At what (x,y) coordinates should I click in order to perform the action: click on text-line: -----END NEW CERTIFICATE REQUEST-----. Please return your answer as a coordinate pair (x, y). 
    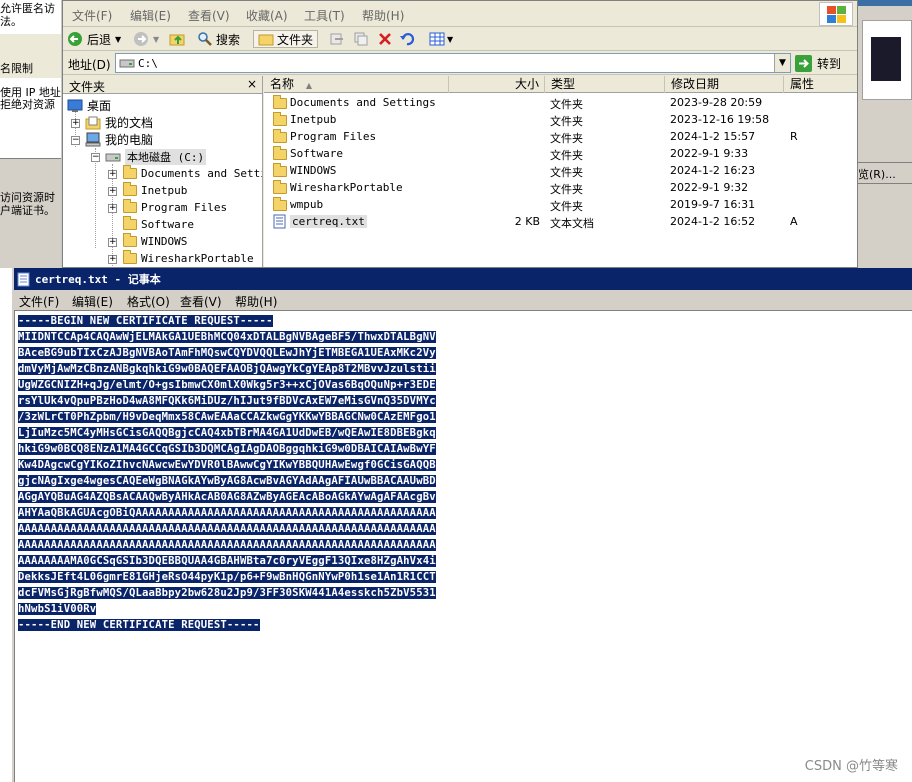
    Looking at the image, I should click on (139, 625).